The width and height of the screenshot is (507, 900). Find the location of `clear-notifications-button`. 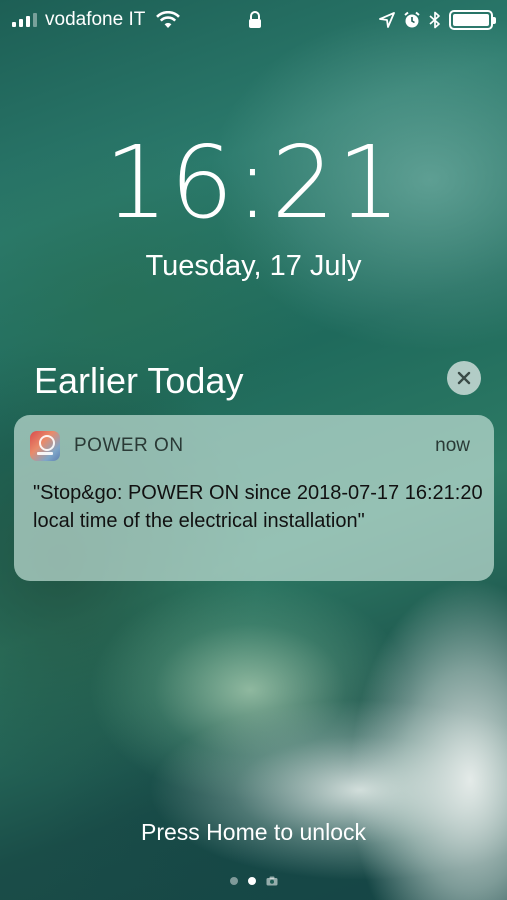

clear-notifications-button is located at coordinates (464, 378).